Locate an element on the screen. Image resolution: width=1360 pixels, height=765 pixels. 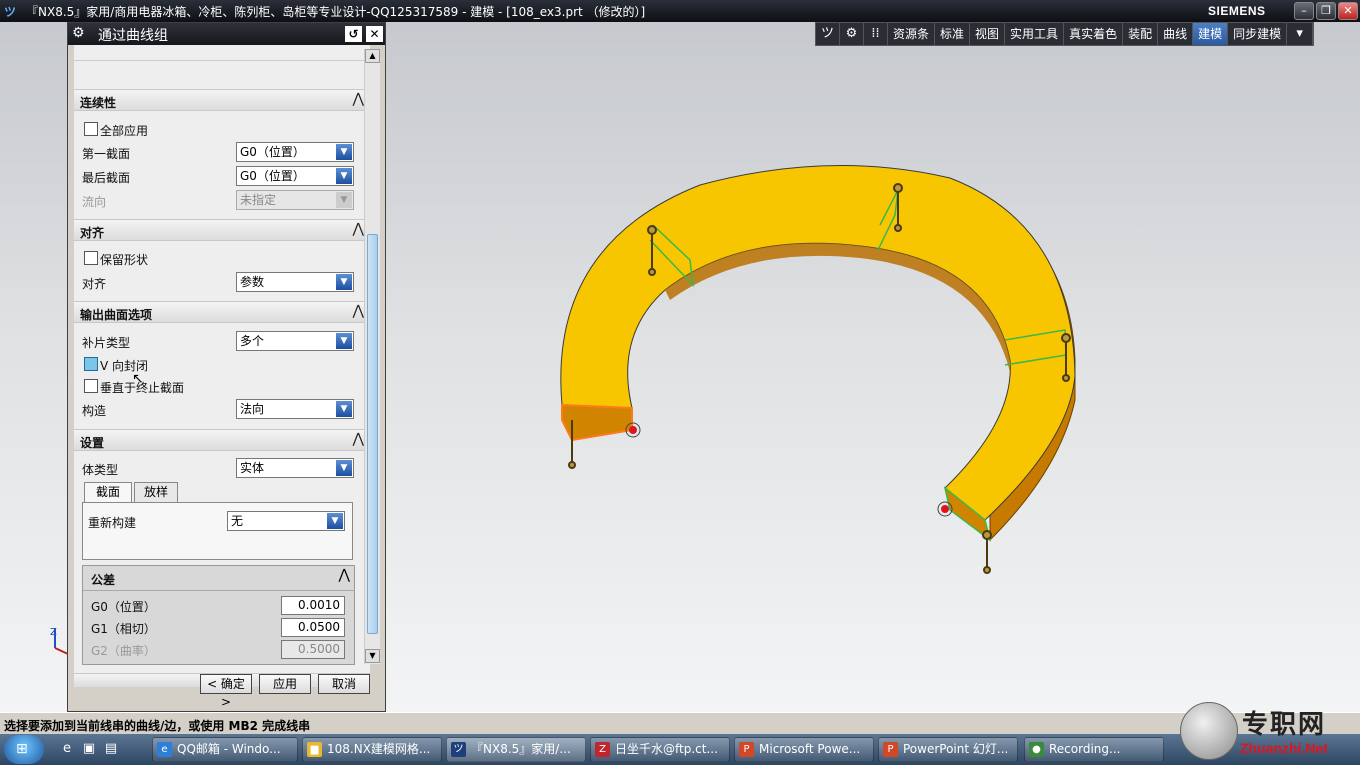
output-surface-header: 输出曲面选项 ⋀ is located at coordinates (222, 312).